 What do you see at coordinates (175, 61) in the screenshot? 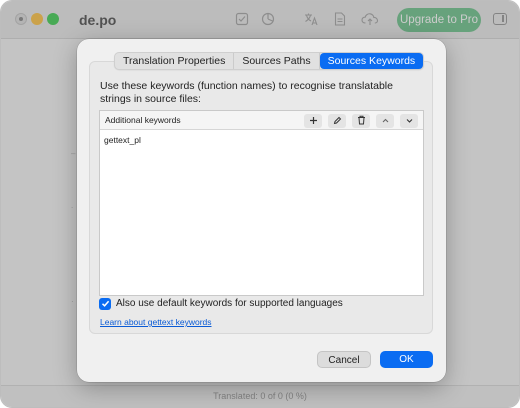
I see `tab-translation-properties: Translation Properties` at bounding box center [175, 61].